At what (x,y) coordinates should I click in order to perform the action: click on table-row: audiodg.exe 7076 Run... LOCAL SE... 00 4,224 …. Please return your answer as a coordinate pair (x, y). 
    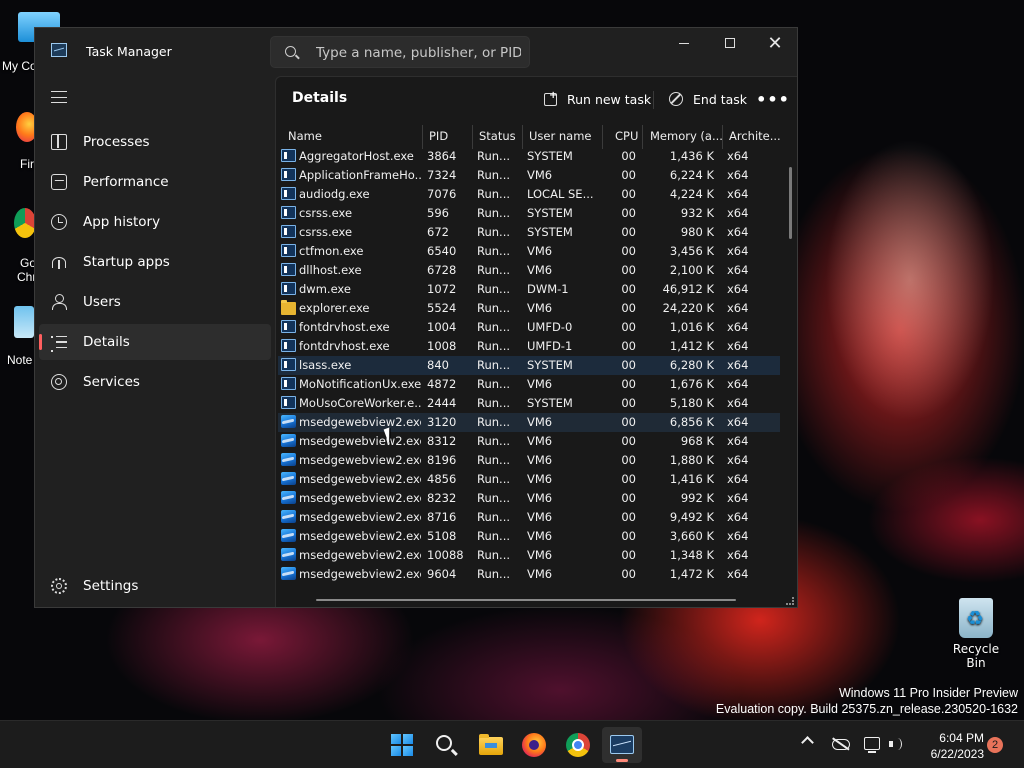
    Looking at the image, I should click on (529, 194).